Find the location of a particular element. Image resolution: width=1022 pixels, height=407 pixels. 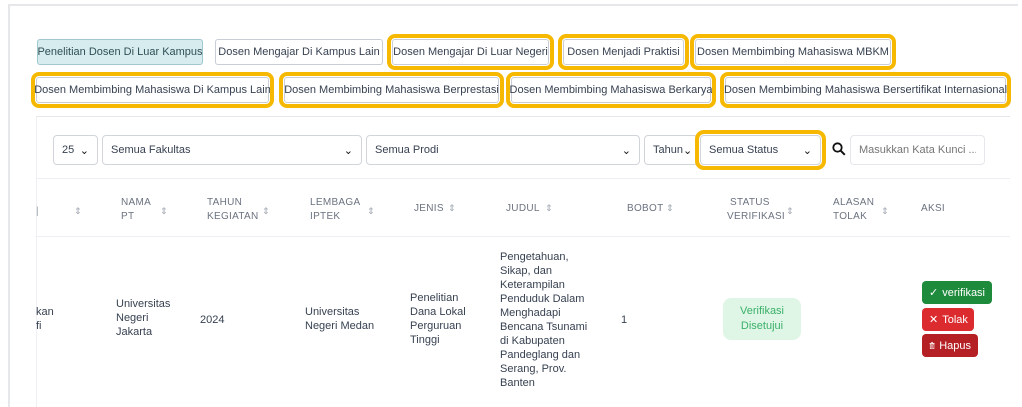

cell-lembaga: Universitas Negeri Medan is located at coordinates (339, 319).